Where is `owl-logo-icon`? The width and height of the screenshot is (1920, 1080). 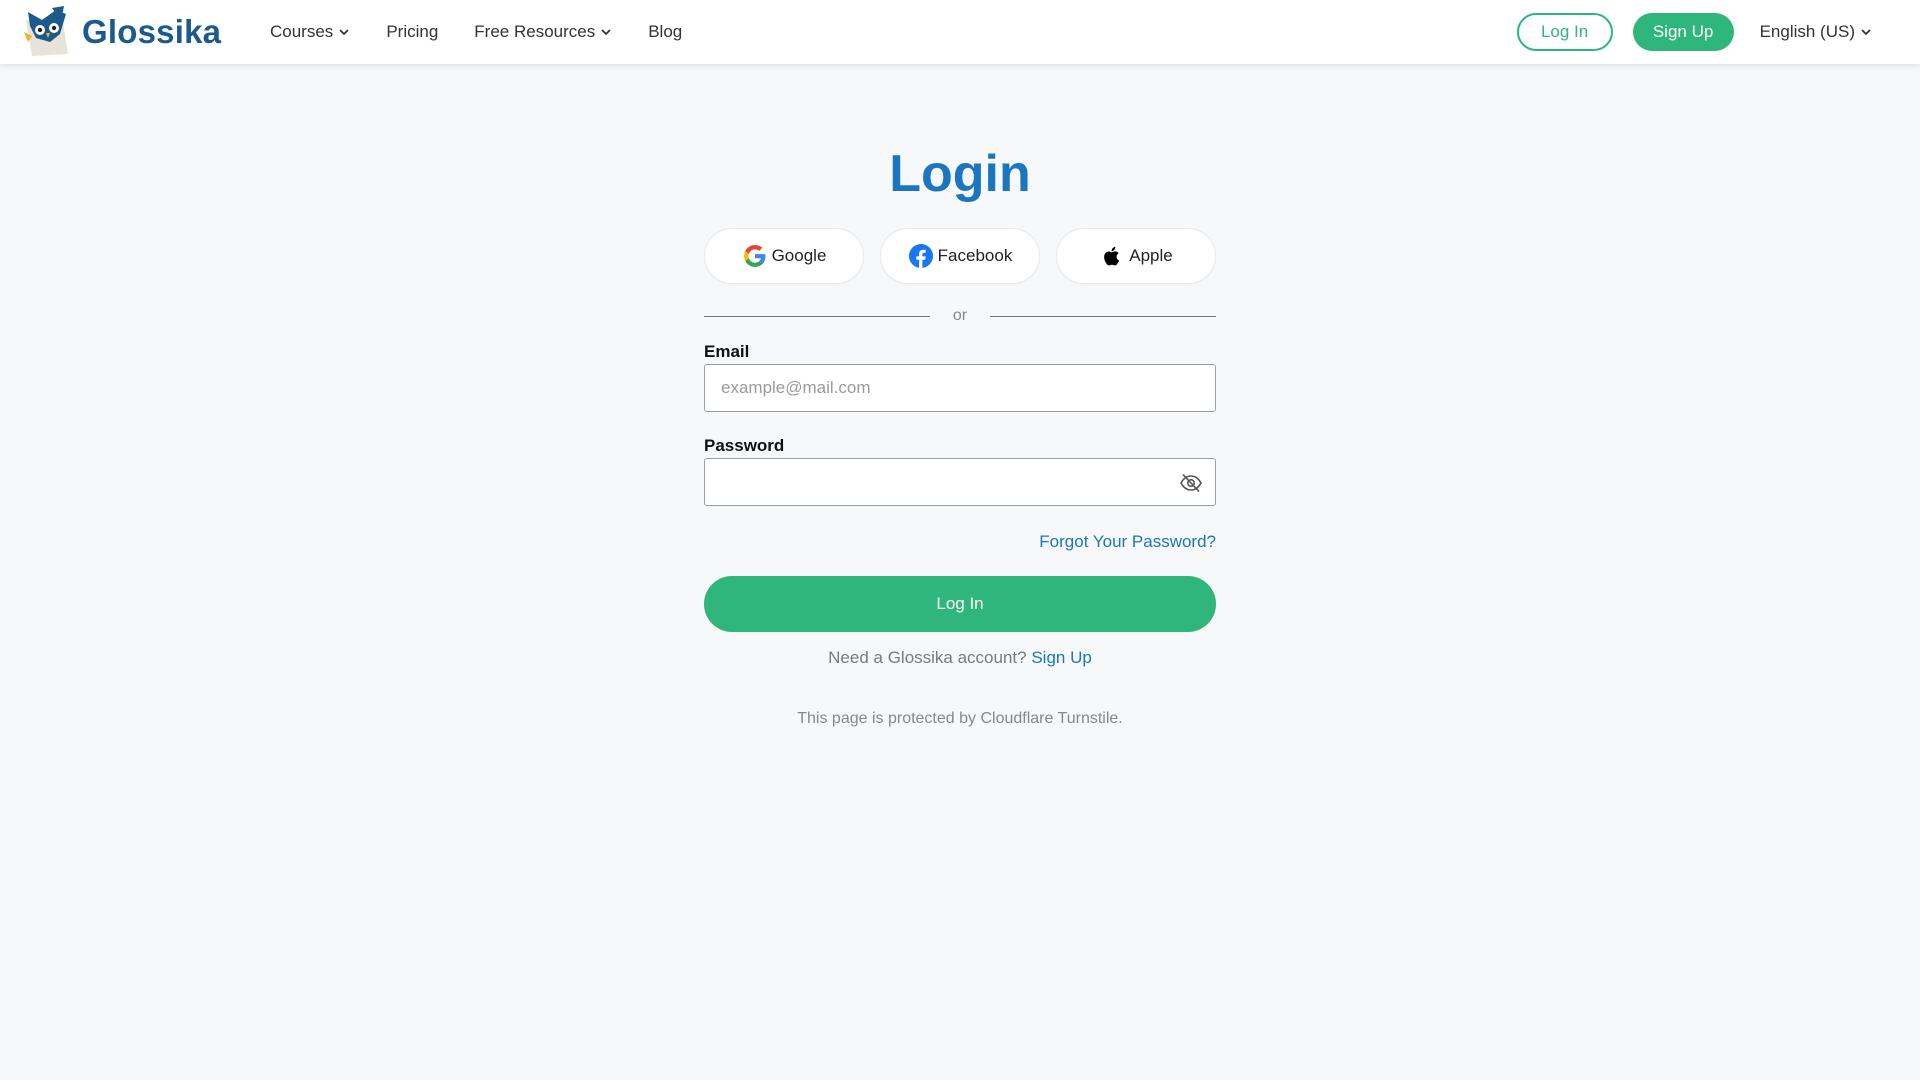 owl-logo-icon is located at coordinates (46, 31).